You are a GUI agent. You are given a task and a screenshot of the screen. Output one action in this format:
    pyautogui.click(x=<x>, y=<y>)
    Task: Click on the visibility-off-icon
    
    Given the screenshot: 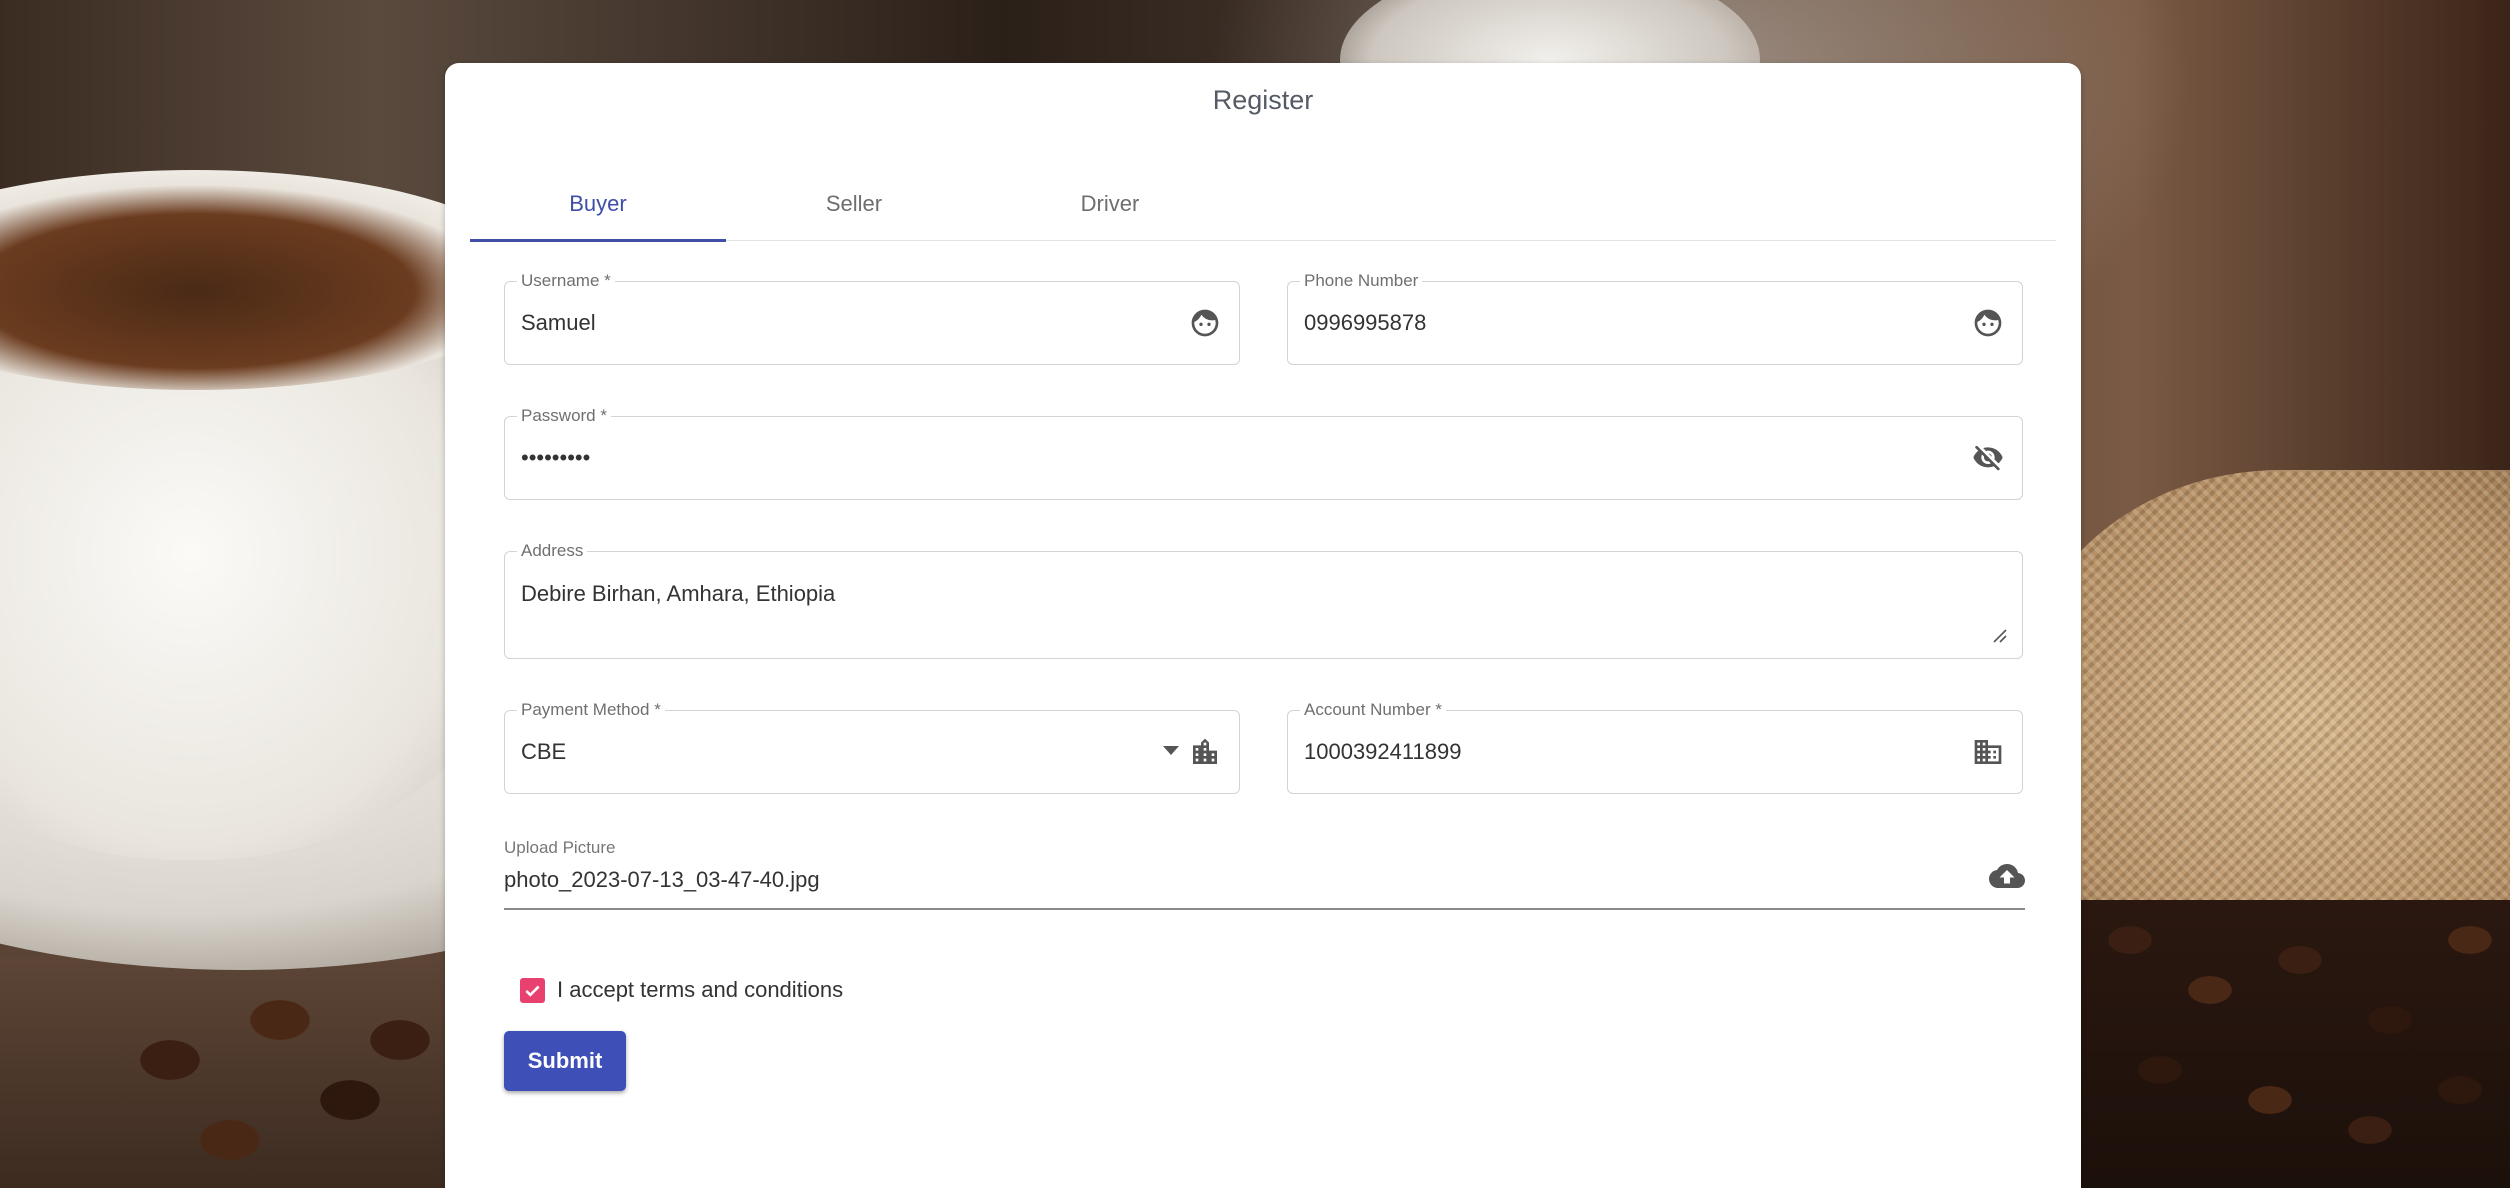 What is the action you would take?
    pyautogui.click(x=1988, y=458)
    